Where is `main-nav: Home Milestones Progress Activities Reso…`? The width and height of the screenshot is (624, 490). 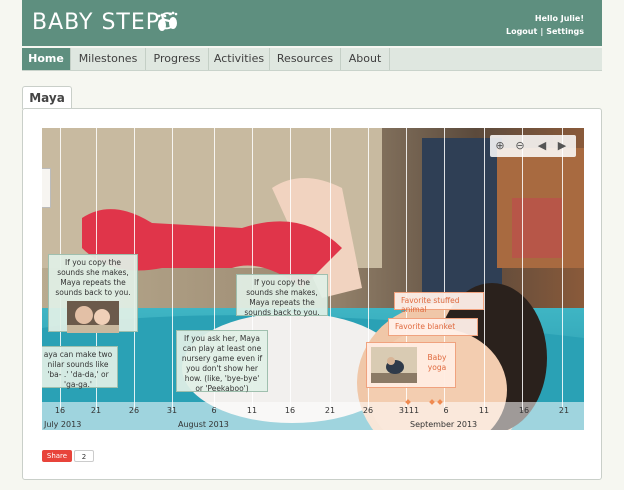 main-nav: Home Milestones Progress Activities Reso… is located at coordinates (312, 59).